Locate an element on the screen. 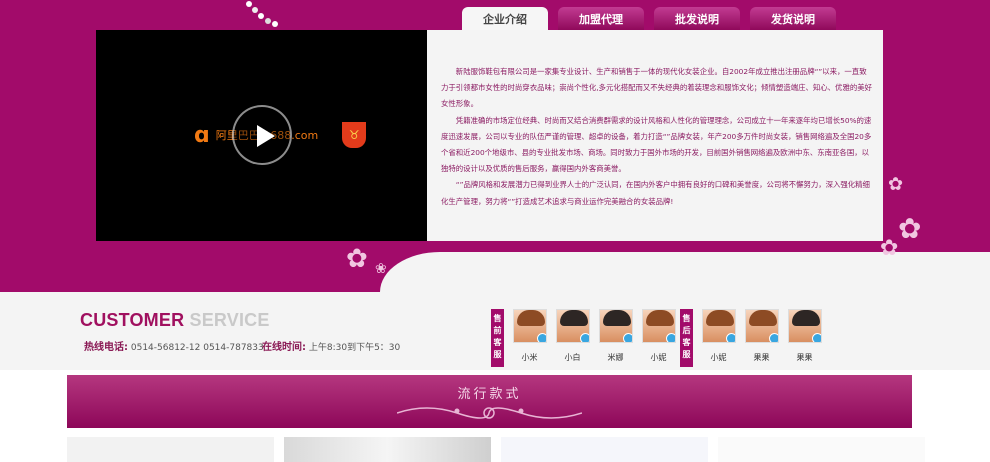 The image size is (990, 462). tab-company-intro: 企业介绍 is located at coordinates (505, 19).